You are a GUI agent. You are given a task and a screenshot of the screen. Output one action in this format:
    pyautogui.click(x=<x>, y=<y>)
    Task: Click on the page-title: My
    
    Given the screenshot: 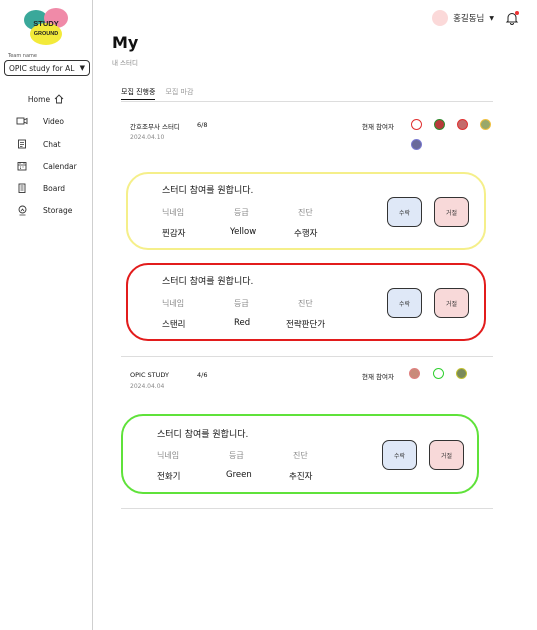 What is the action you would take?
    pyautogui.click(x=125, y=42)
    